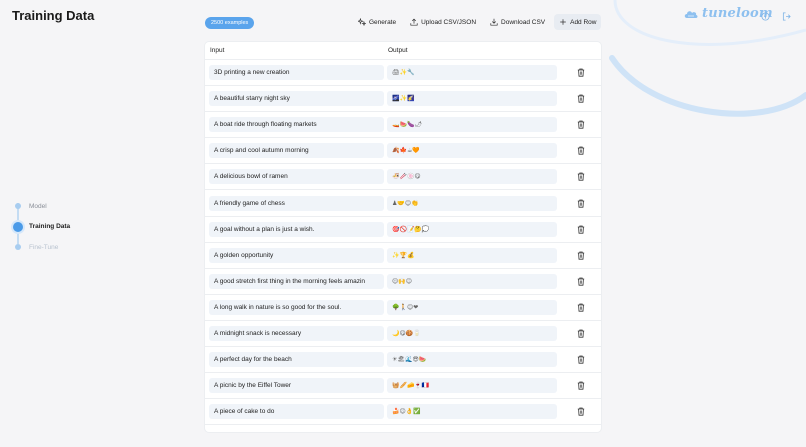 The width and height of the screenshot is (806, 447). Describe the element at coordinates (472, 203) in the screenshot. I see `output-cell: ♟🤝😊👏` at that location.